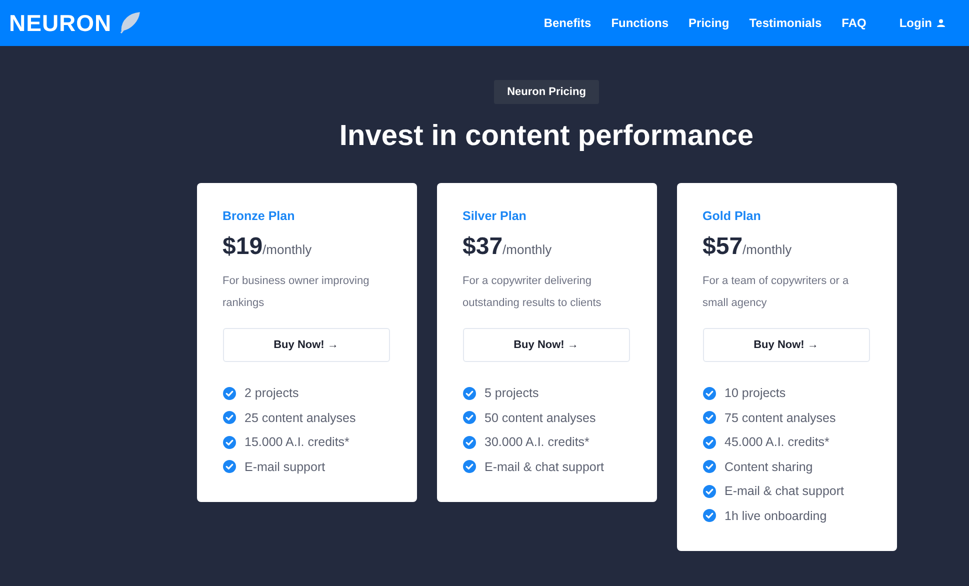 The image size is (969, 586). What do you see at coordinates (297, 442) in the screenshot?
I see `feature-text: 15.000 A.I. credits*` at bounding box center [297, 442].